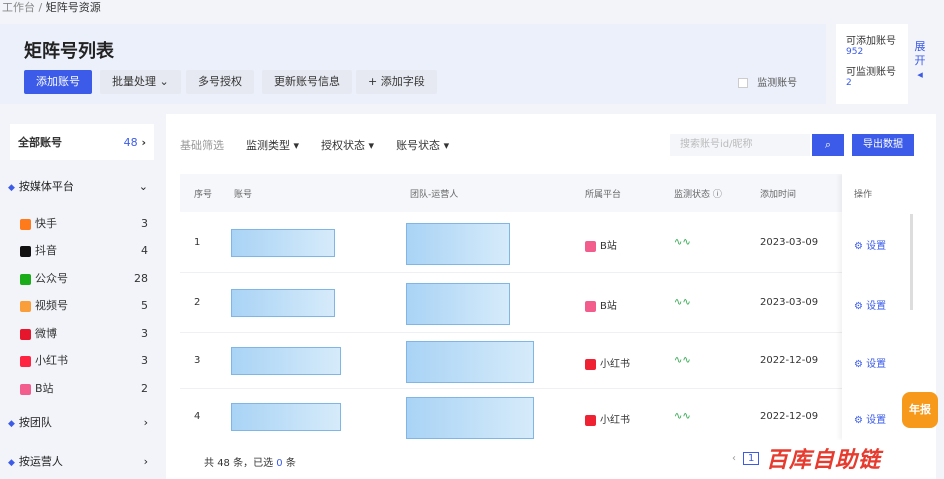  Describe the element at coordinates (197, 360) in the screenshot. I see `row-index: 3` at that location.